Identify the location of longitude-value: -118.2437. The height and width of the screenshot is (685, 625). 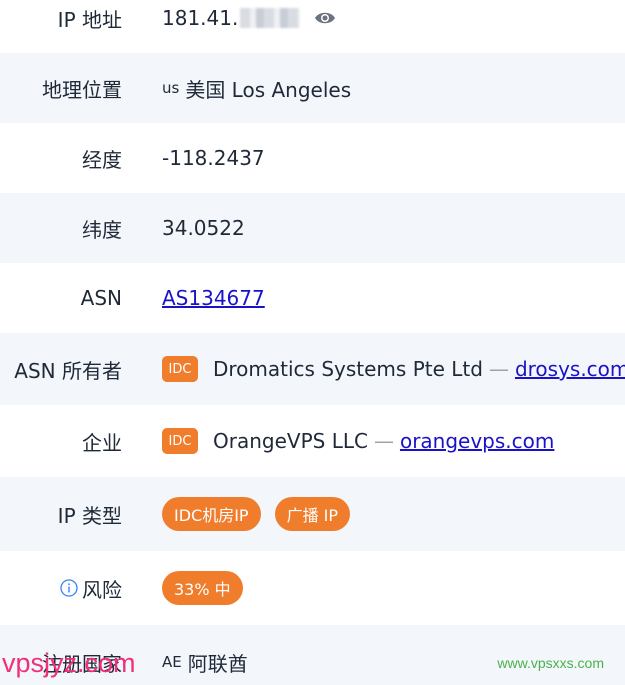
(213, 158).